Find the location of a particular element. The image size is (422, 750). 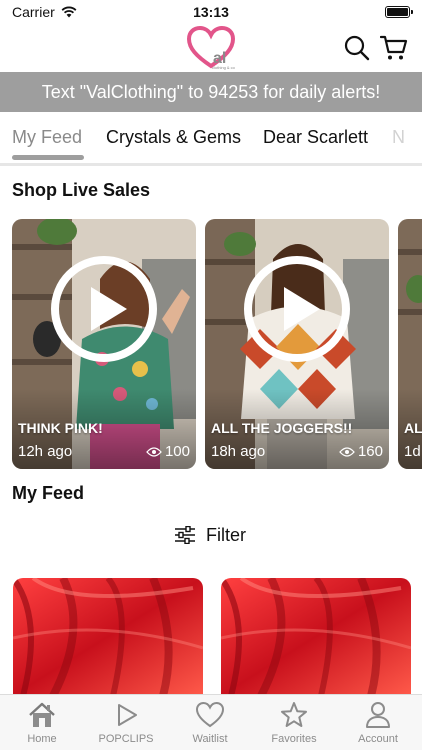

view-count-value: 100 is located at coordinates (177, 451).